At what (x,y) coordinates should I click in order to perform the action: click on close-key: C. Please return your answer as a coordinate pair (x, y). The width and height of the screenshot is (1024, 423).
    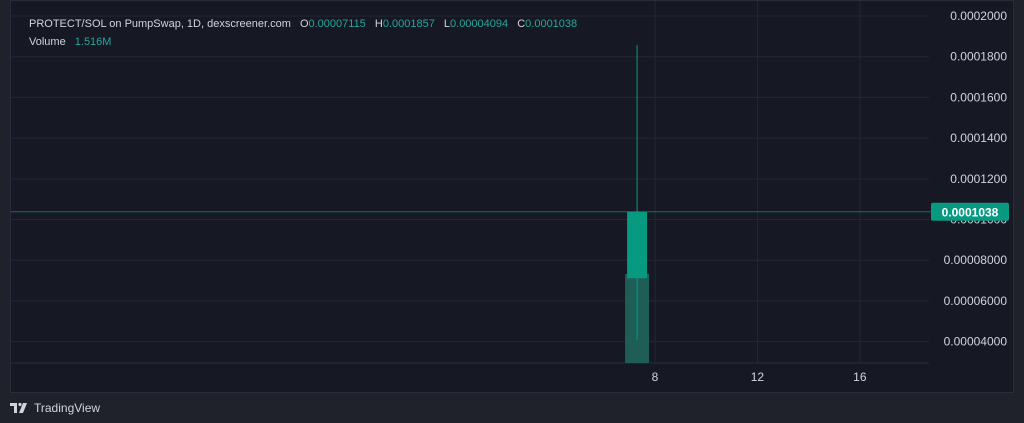
    Looking at the image, I should click on (521, 24).